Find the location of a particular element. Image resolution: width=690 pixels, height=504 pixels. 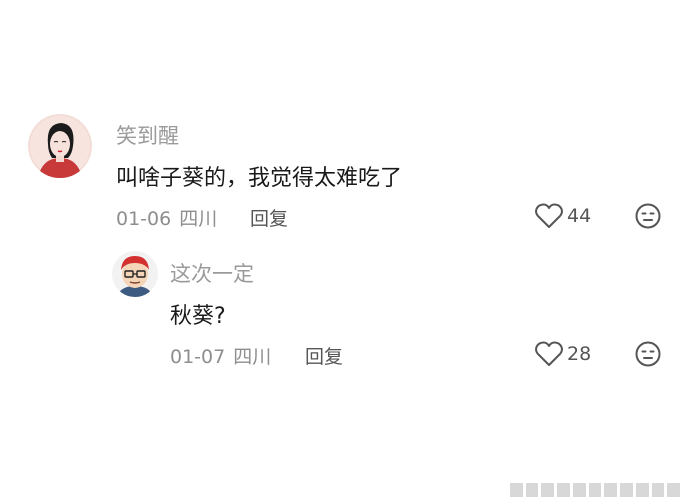

comment-meta: 01-07 四川 is located at coordinates (220, 355).